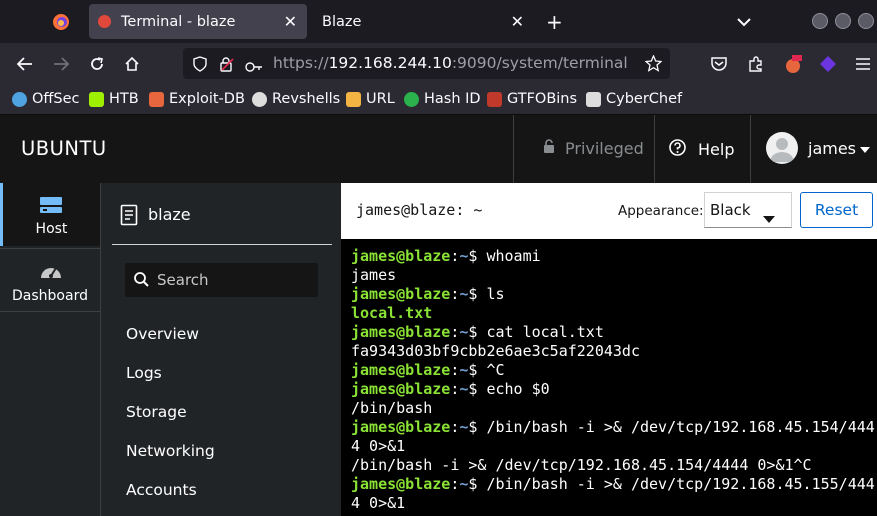  I want to click on server-icon, so click(51, 207).